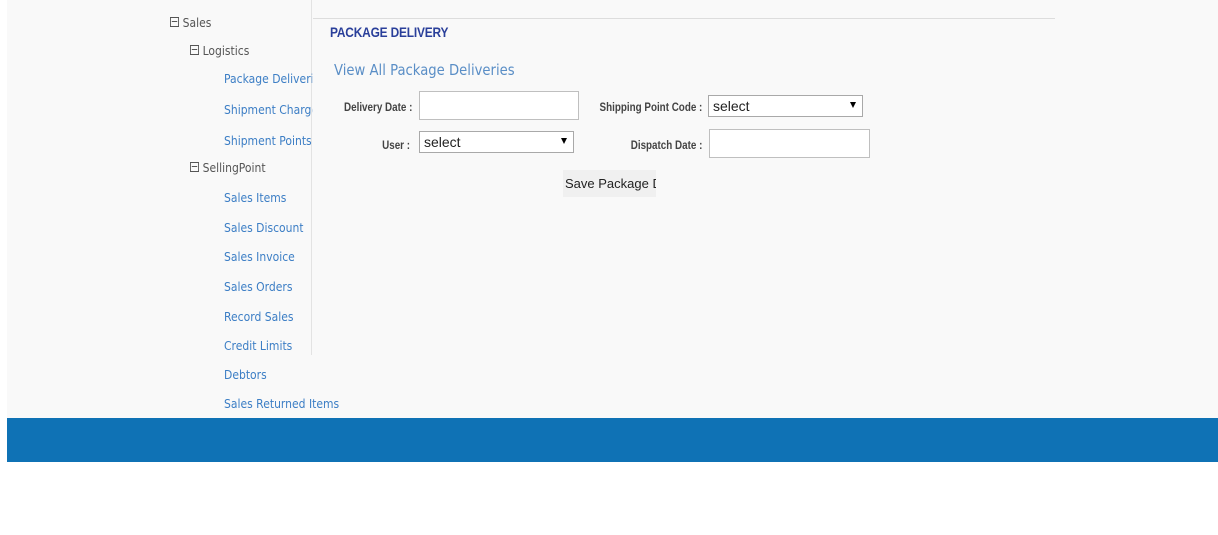 The image size is (1218, 535). Describe the element at coordinates (258, 287) in the screenshot. I see `sidebar-item-sales-orders: Sales Orders` at that location.